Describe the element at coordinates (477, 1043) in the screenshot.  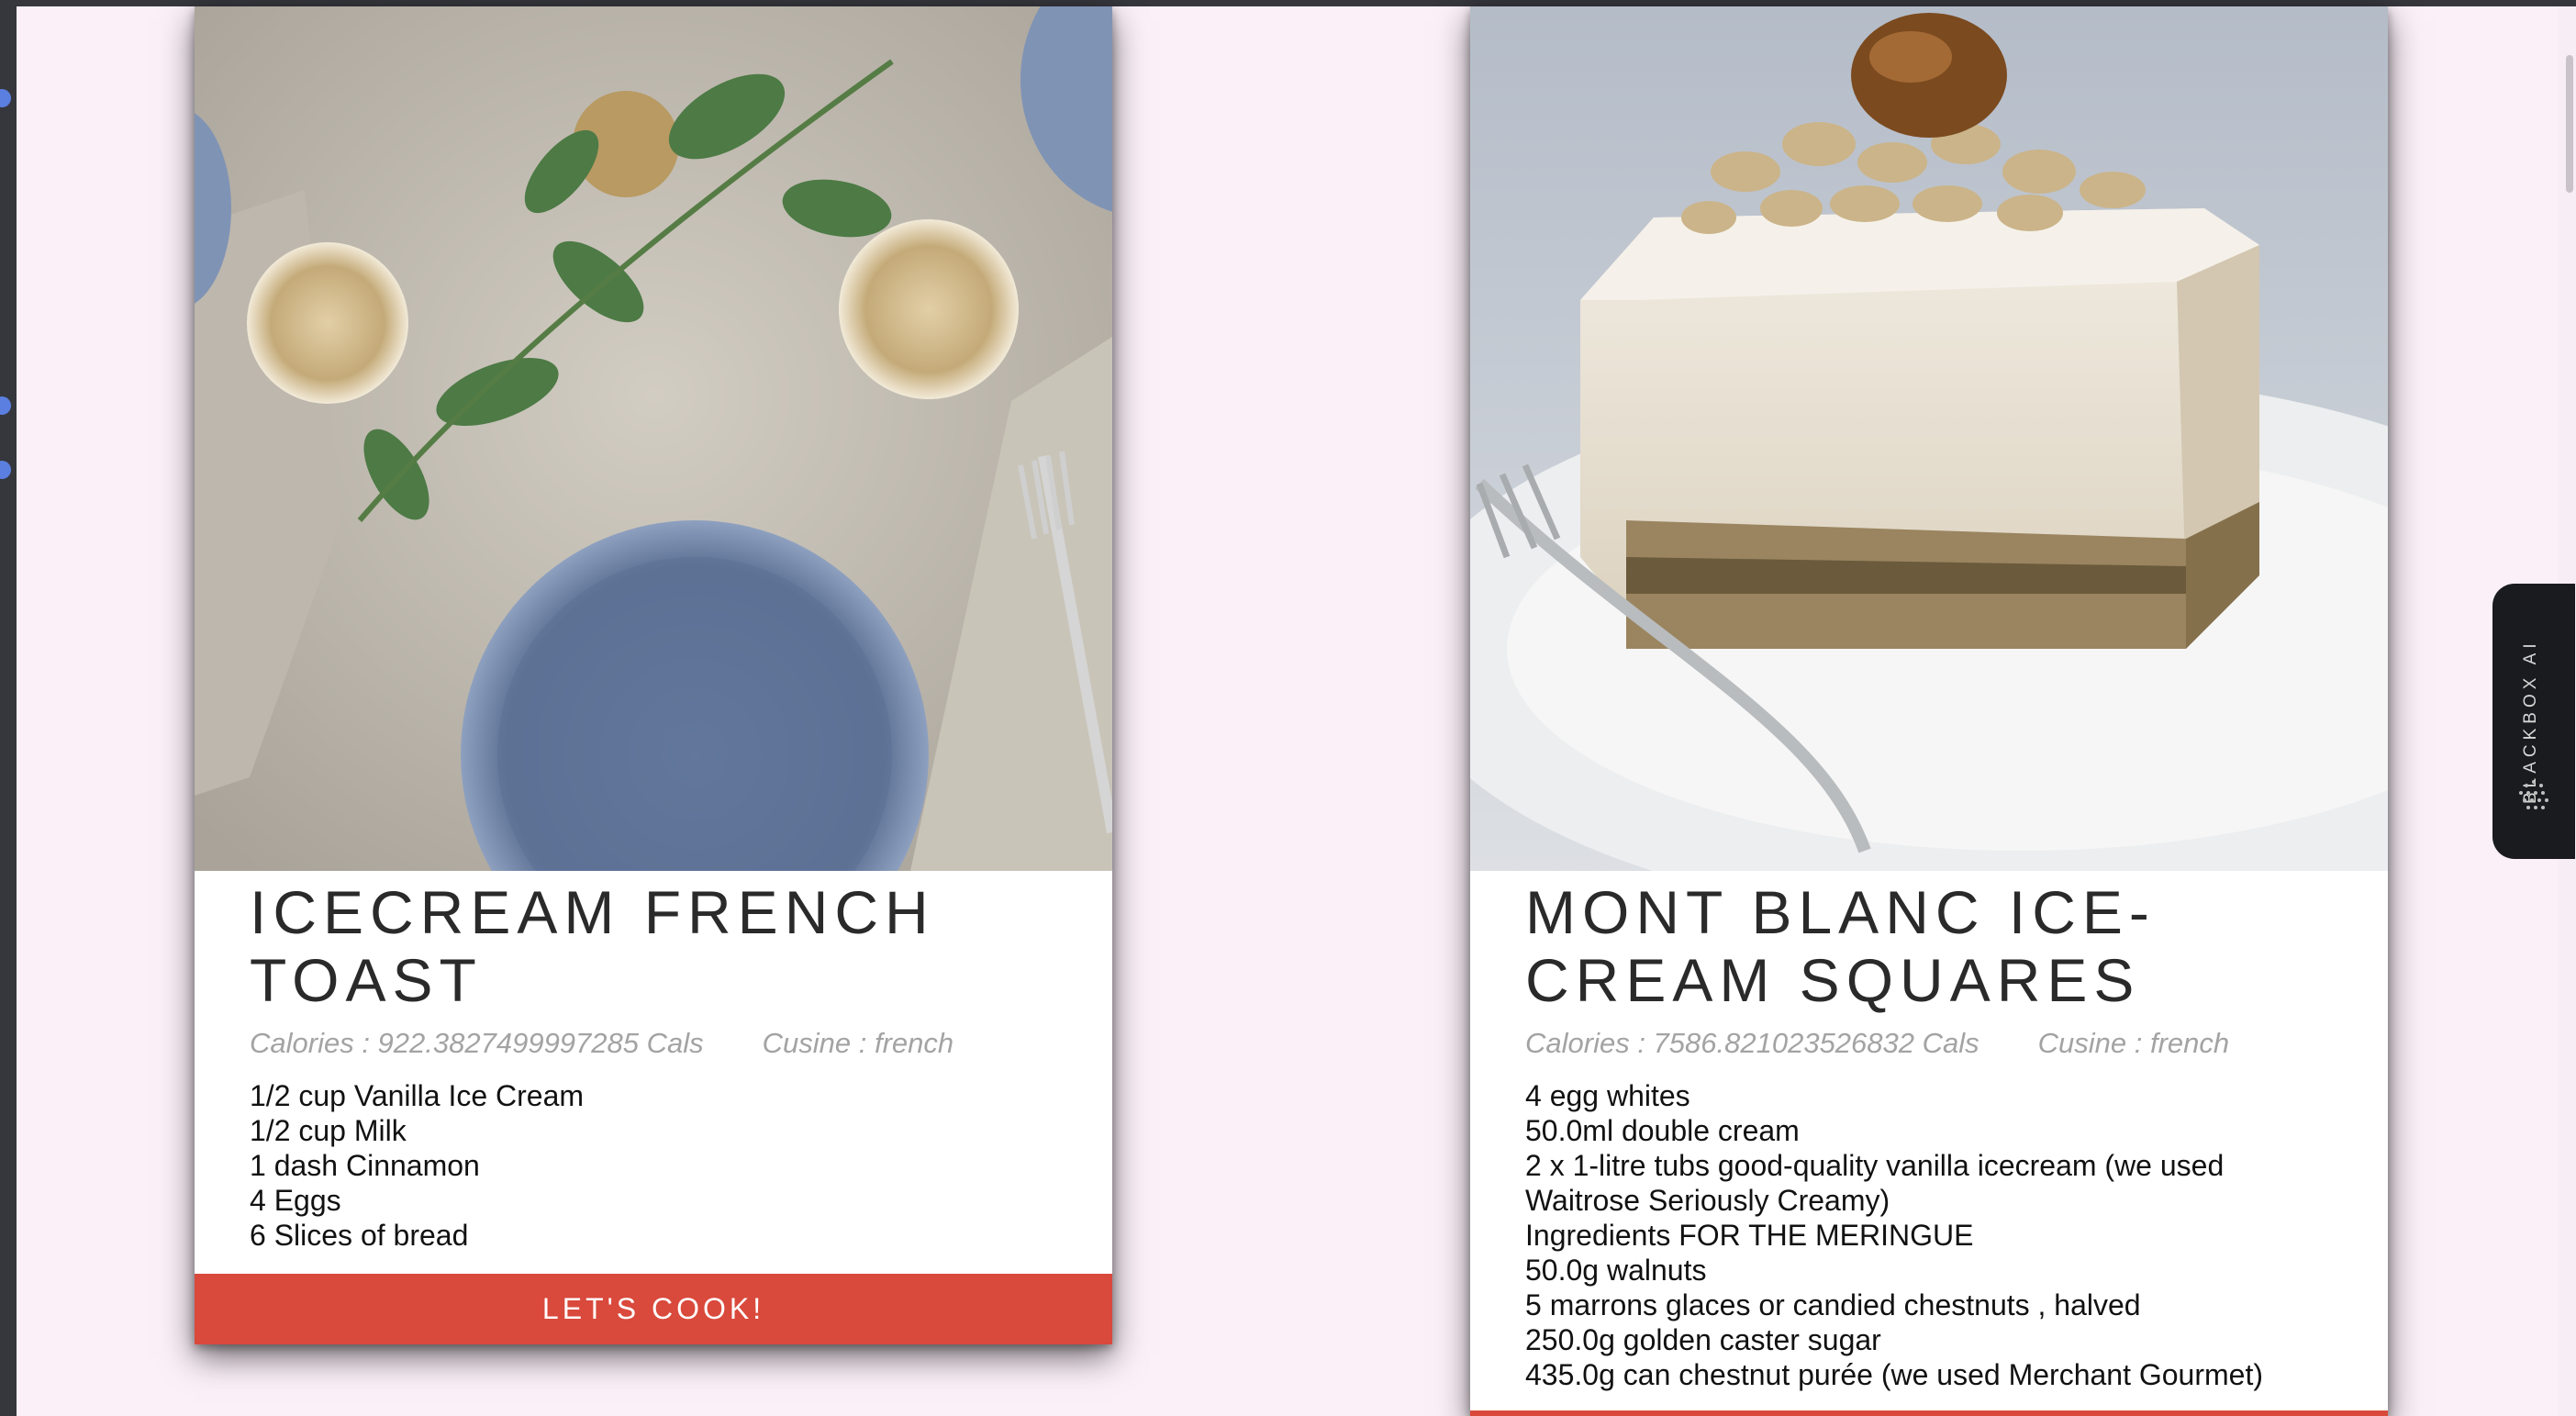
I see `calories-text: Calories : 922.3827499997285 Cals` at that location.